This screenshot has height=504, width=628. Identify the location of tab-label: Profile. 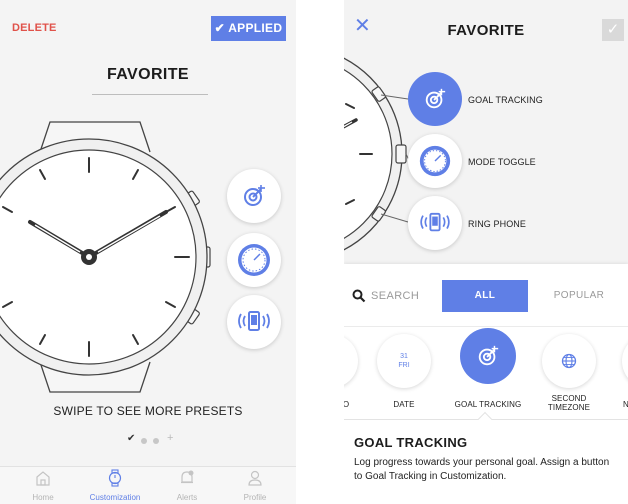
(255, 497).